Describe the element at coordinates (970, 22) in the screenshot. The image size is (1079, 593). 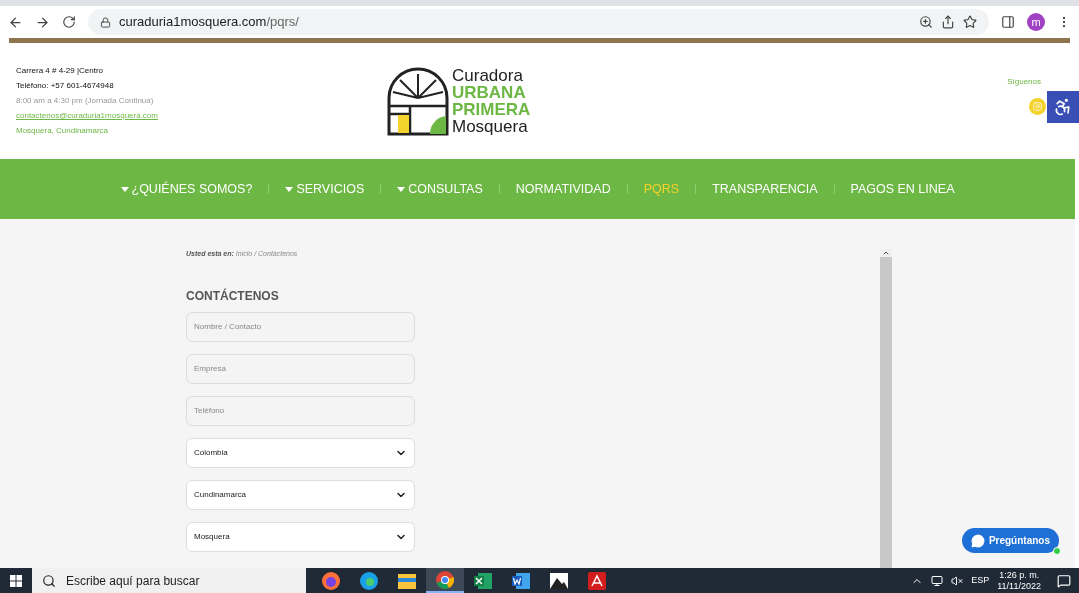
I see `star-icon` at that location.